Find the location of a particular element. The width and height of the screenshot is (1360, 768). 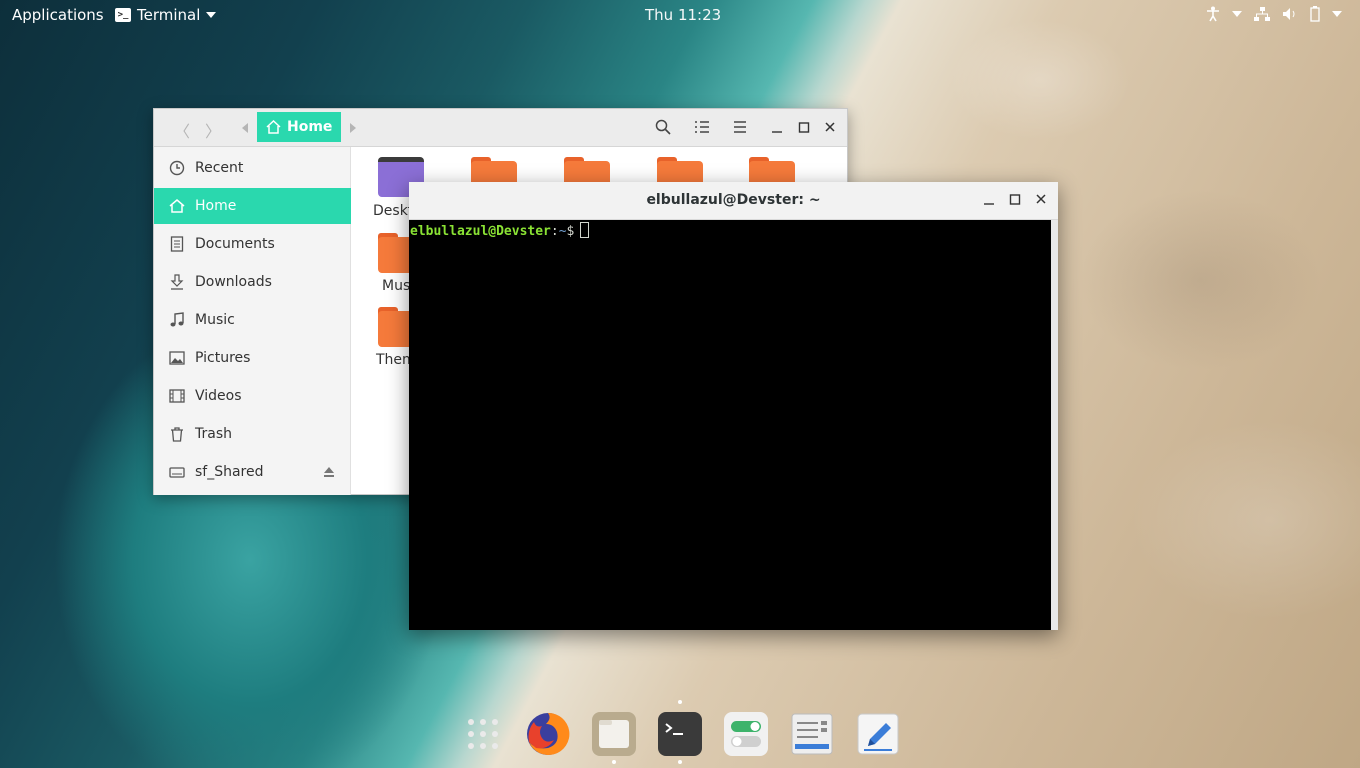

terminal-scrollbar is located at coordinates (1054, 425).